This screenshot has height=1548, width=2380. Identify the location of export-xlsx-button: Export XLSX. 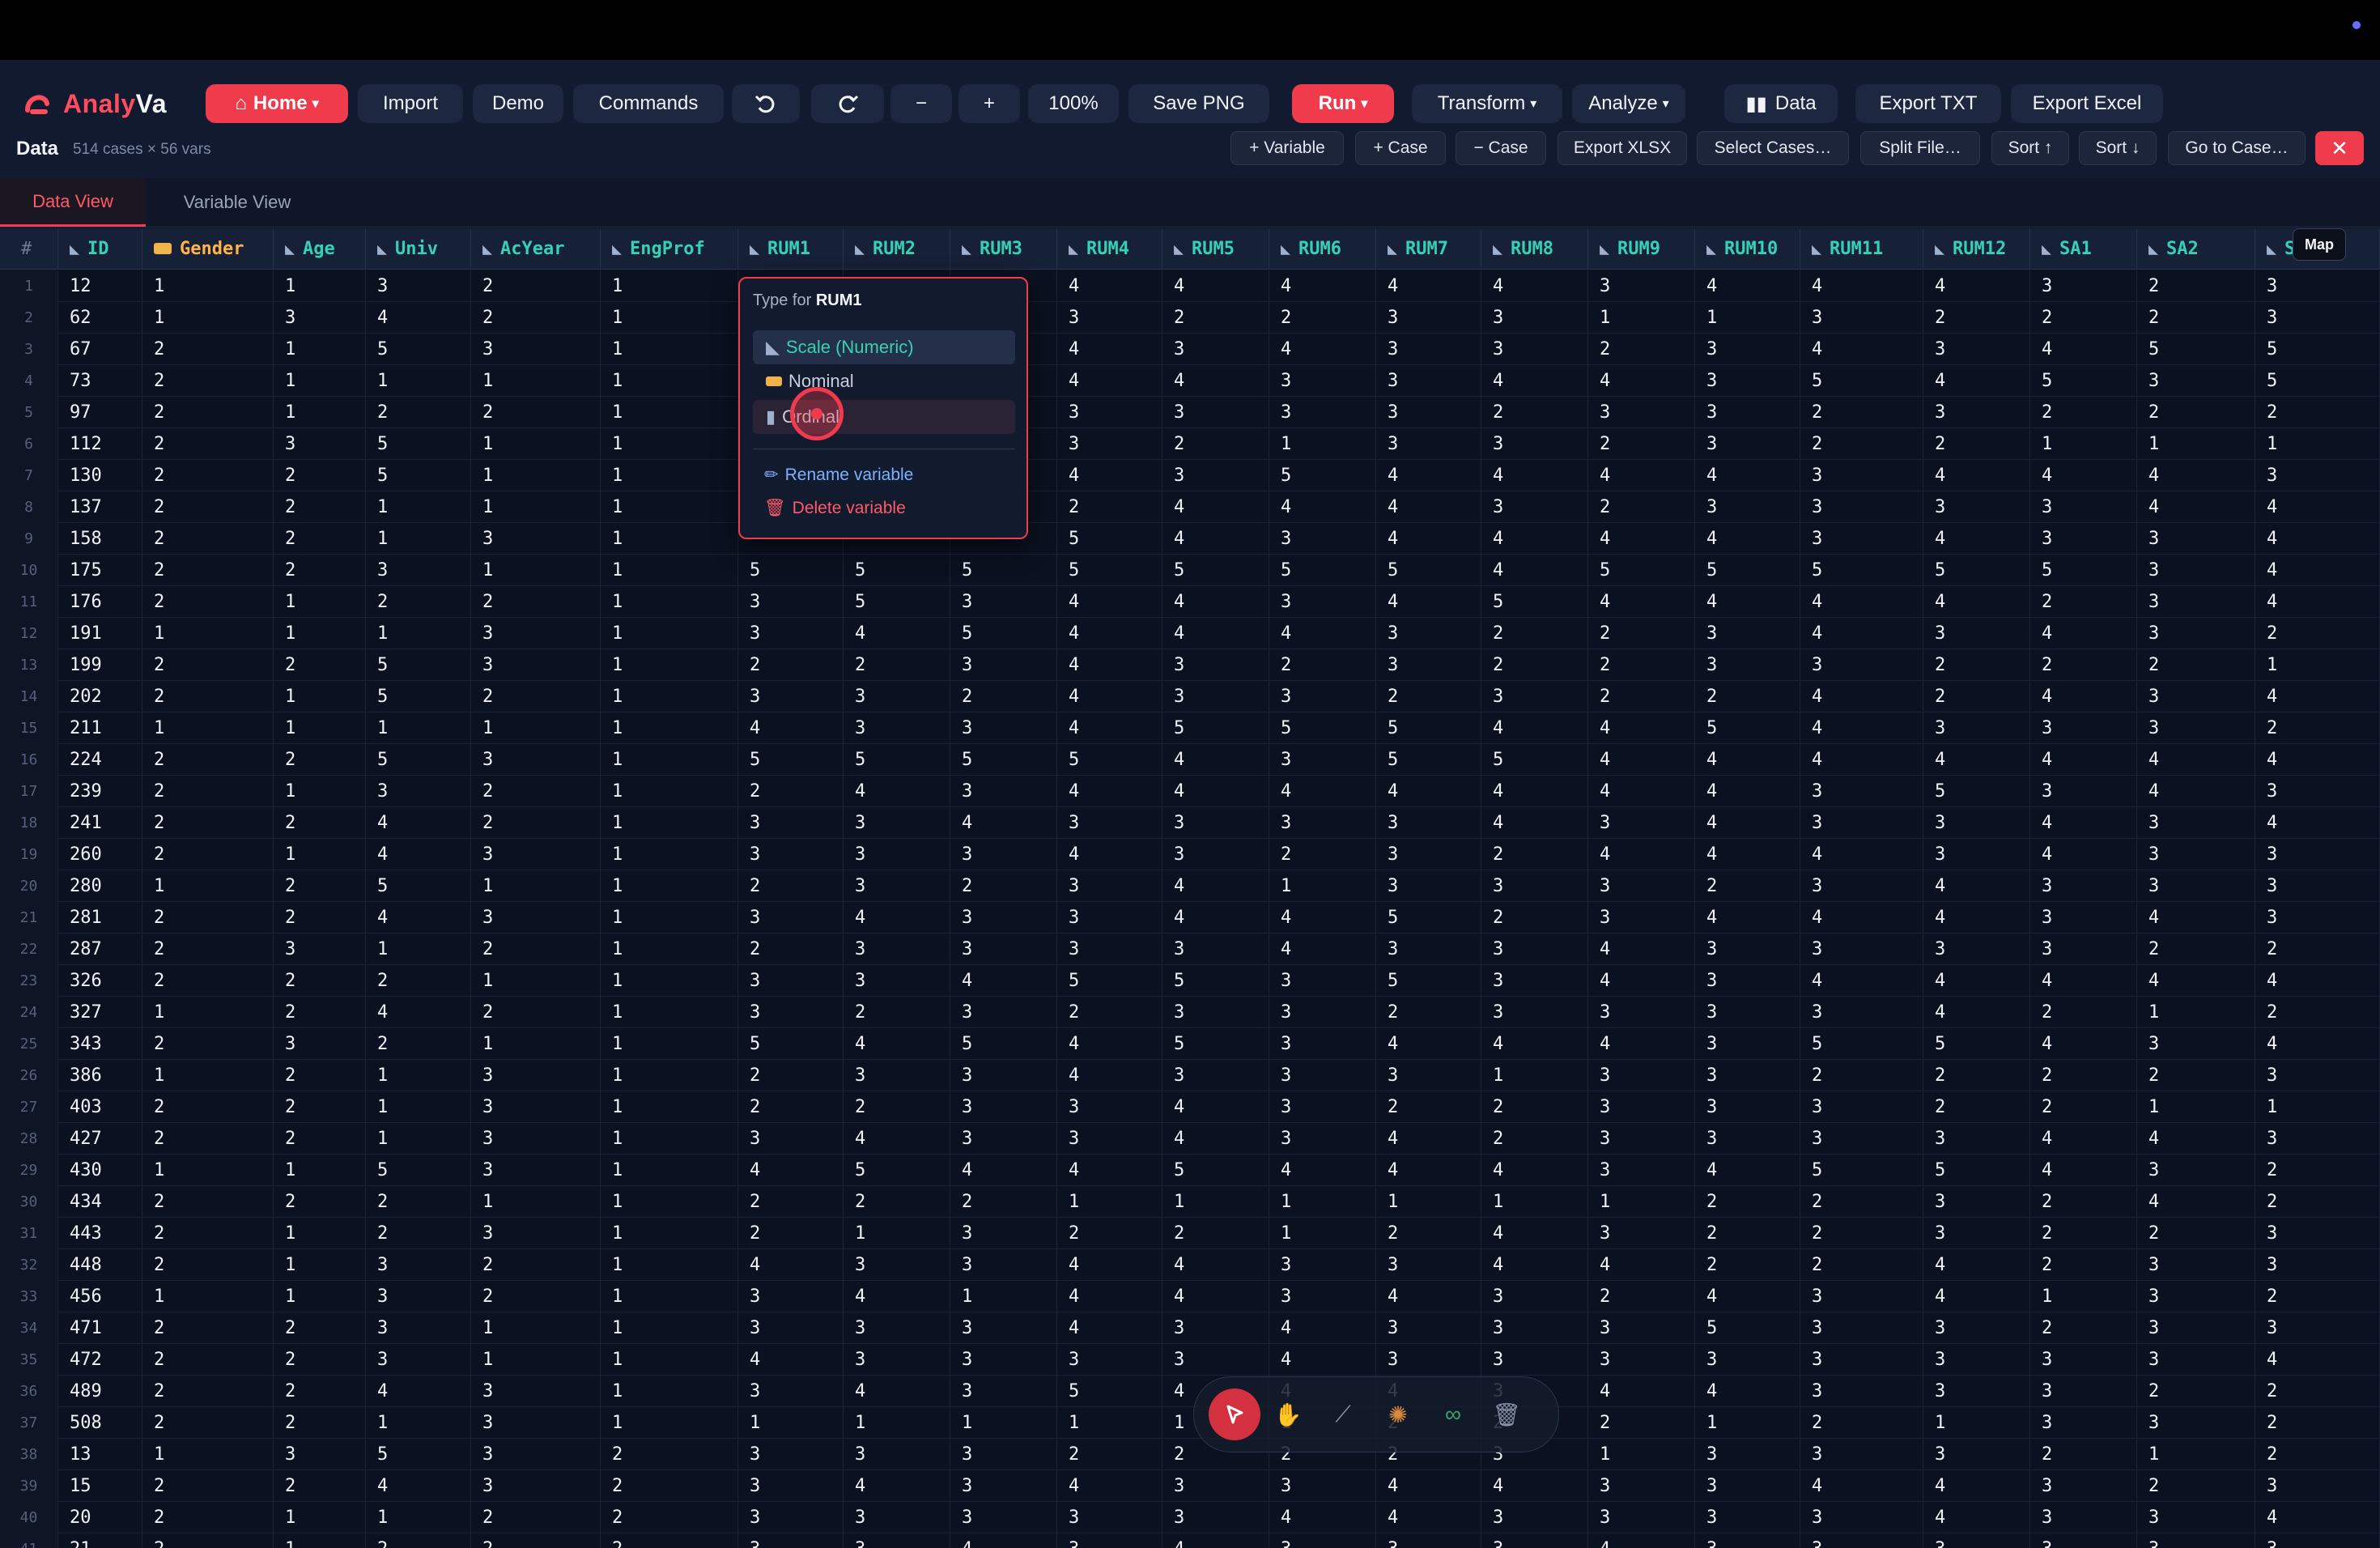
(1622, 148).